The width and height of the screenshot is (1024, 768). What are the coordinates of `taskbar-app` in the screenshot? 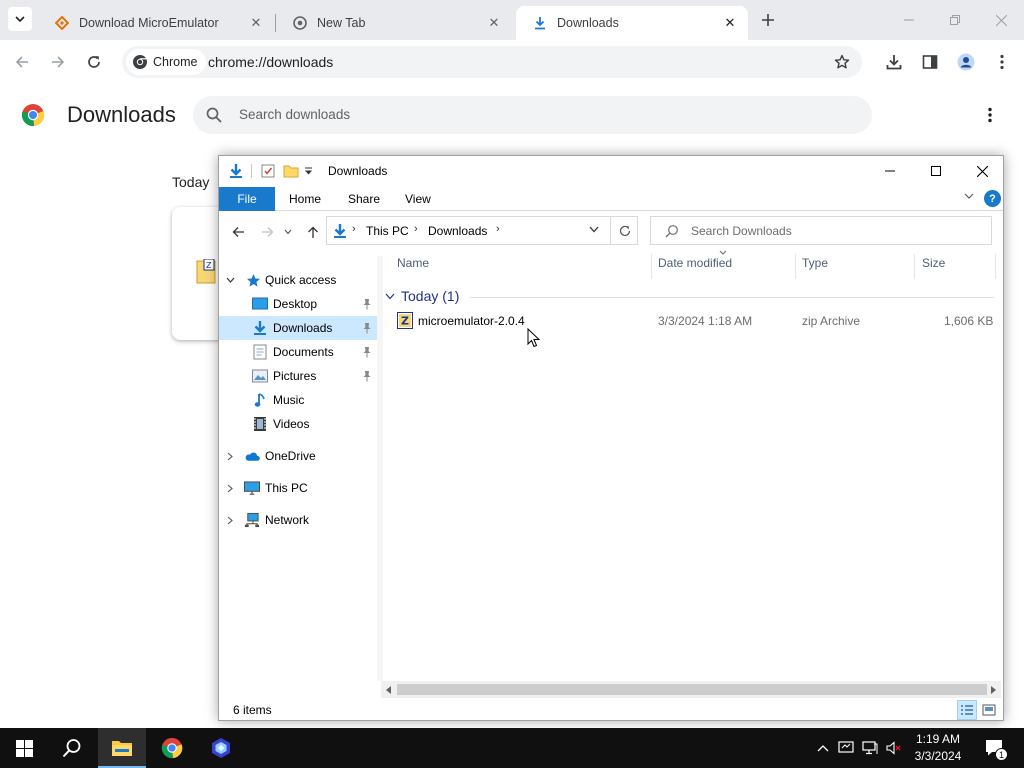 It's located at (221, 748).